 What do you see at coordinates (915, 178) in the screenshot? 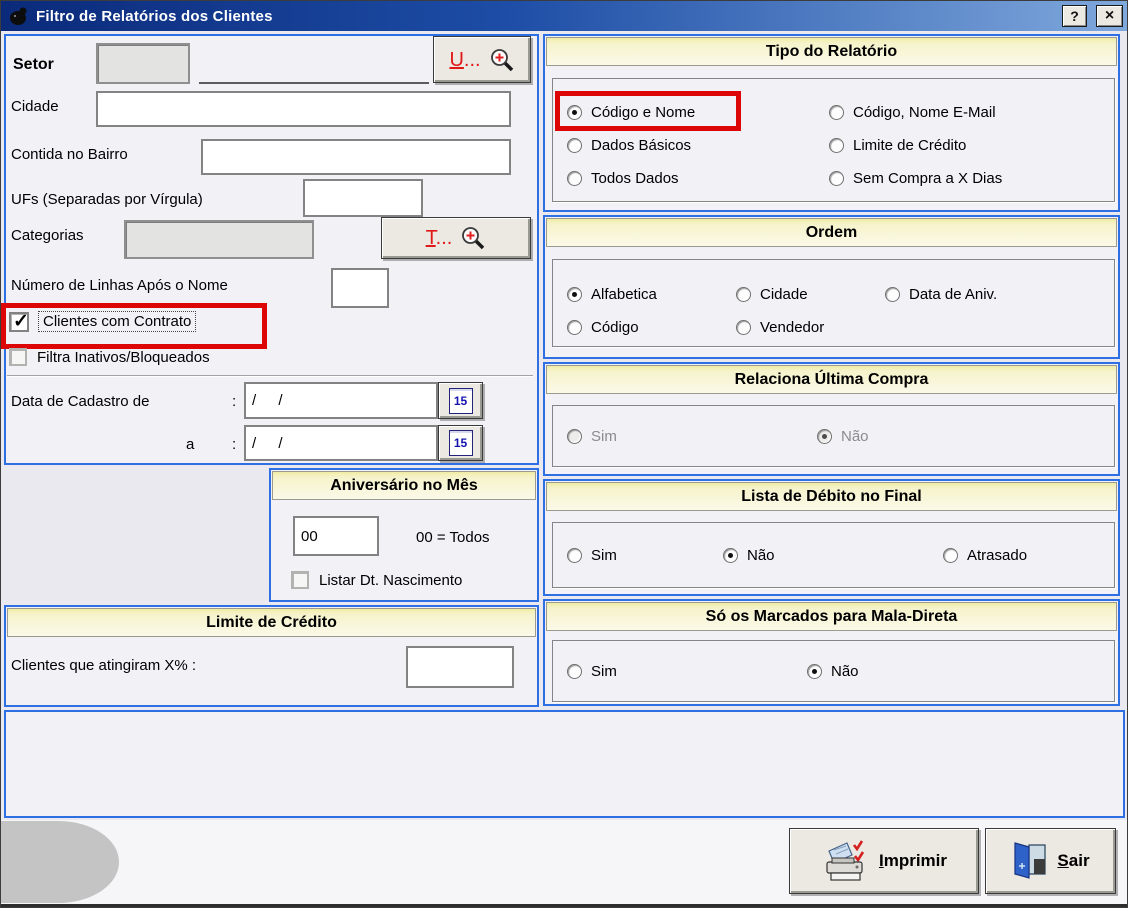
I see `radio-sem-compra: Sem Compra a X Dias` at bounding box center [915, 178].